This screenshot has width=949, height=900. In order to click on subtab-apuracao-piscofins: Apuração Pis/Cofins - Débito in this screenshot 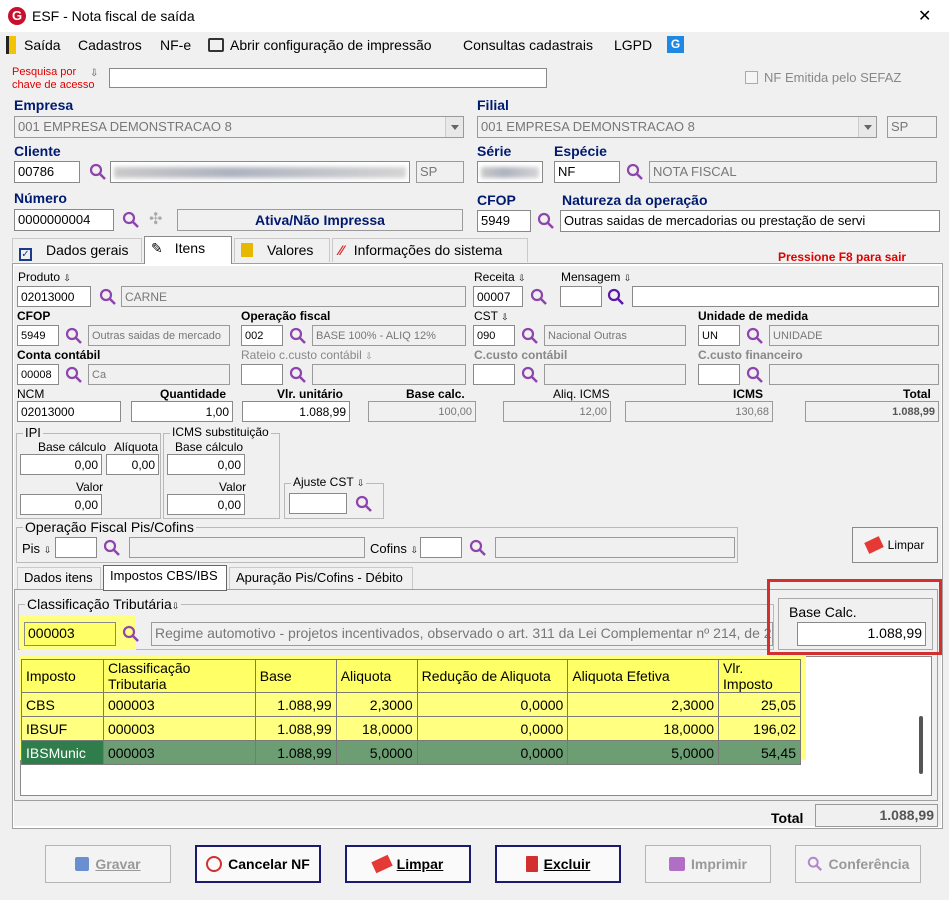, I will do `click(321, 578)`.